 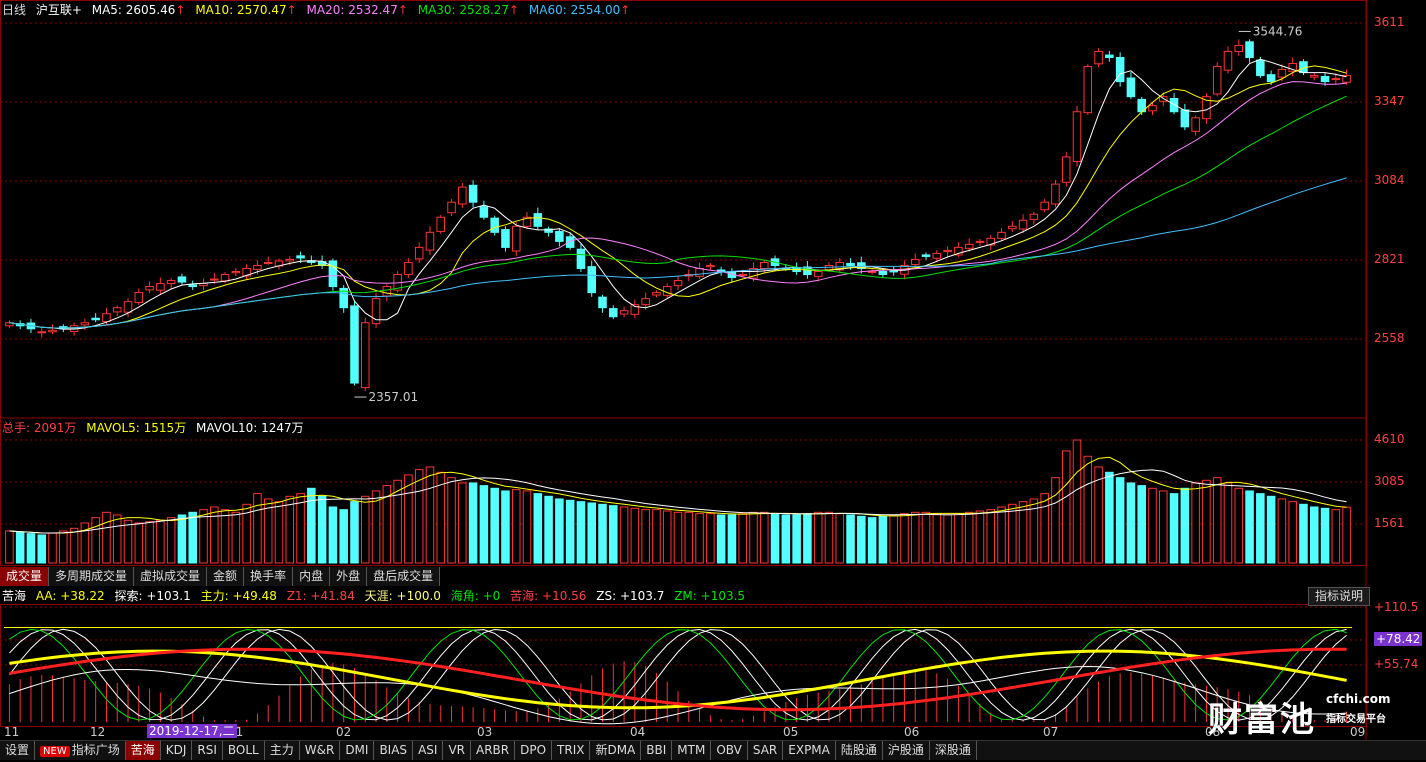 What do you see at coordinates (394, 750) in the screenshot?
I see `tab-bias: BIAS` at bounding box center [394, 750].